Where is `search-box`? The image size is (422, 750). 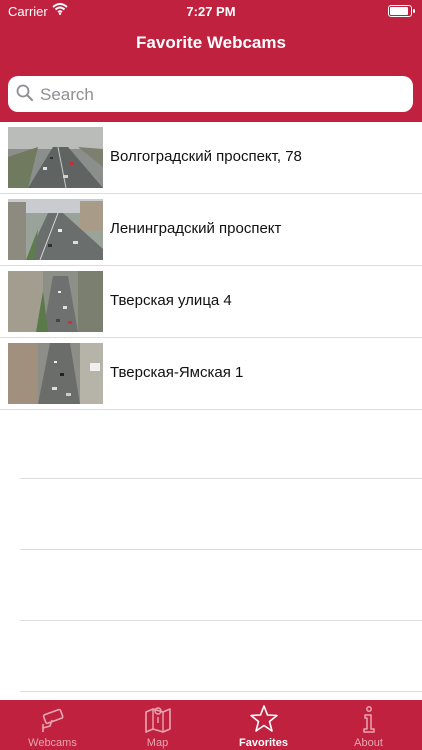 search-box is located at coordinates (210, 95).